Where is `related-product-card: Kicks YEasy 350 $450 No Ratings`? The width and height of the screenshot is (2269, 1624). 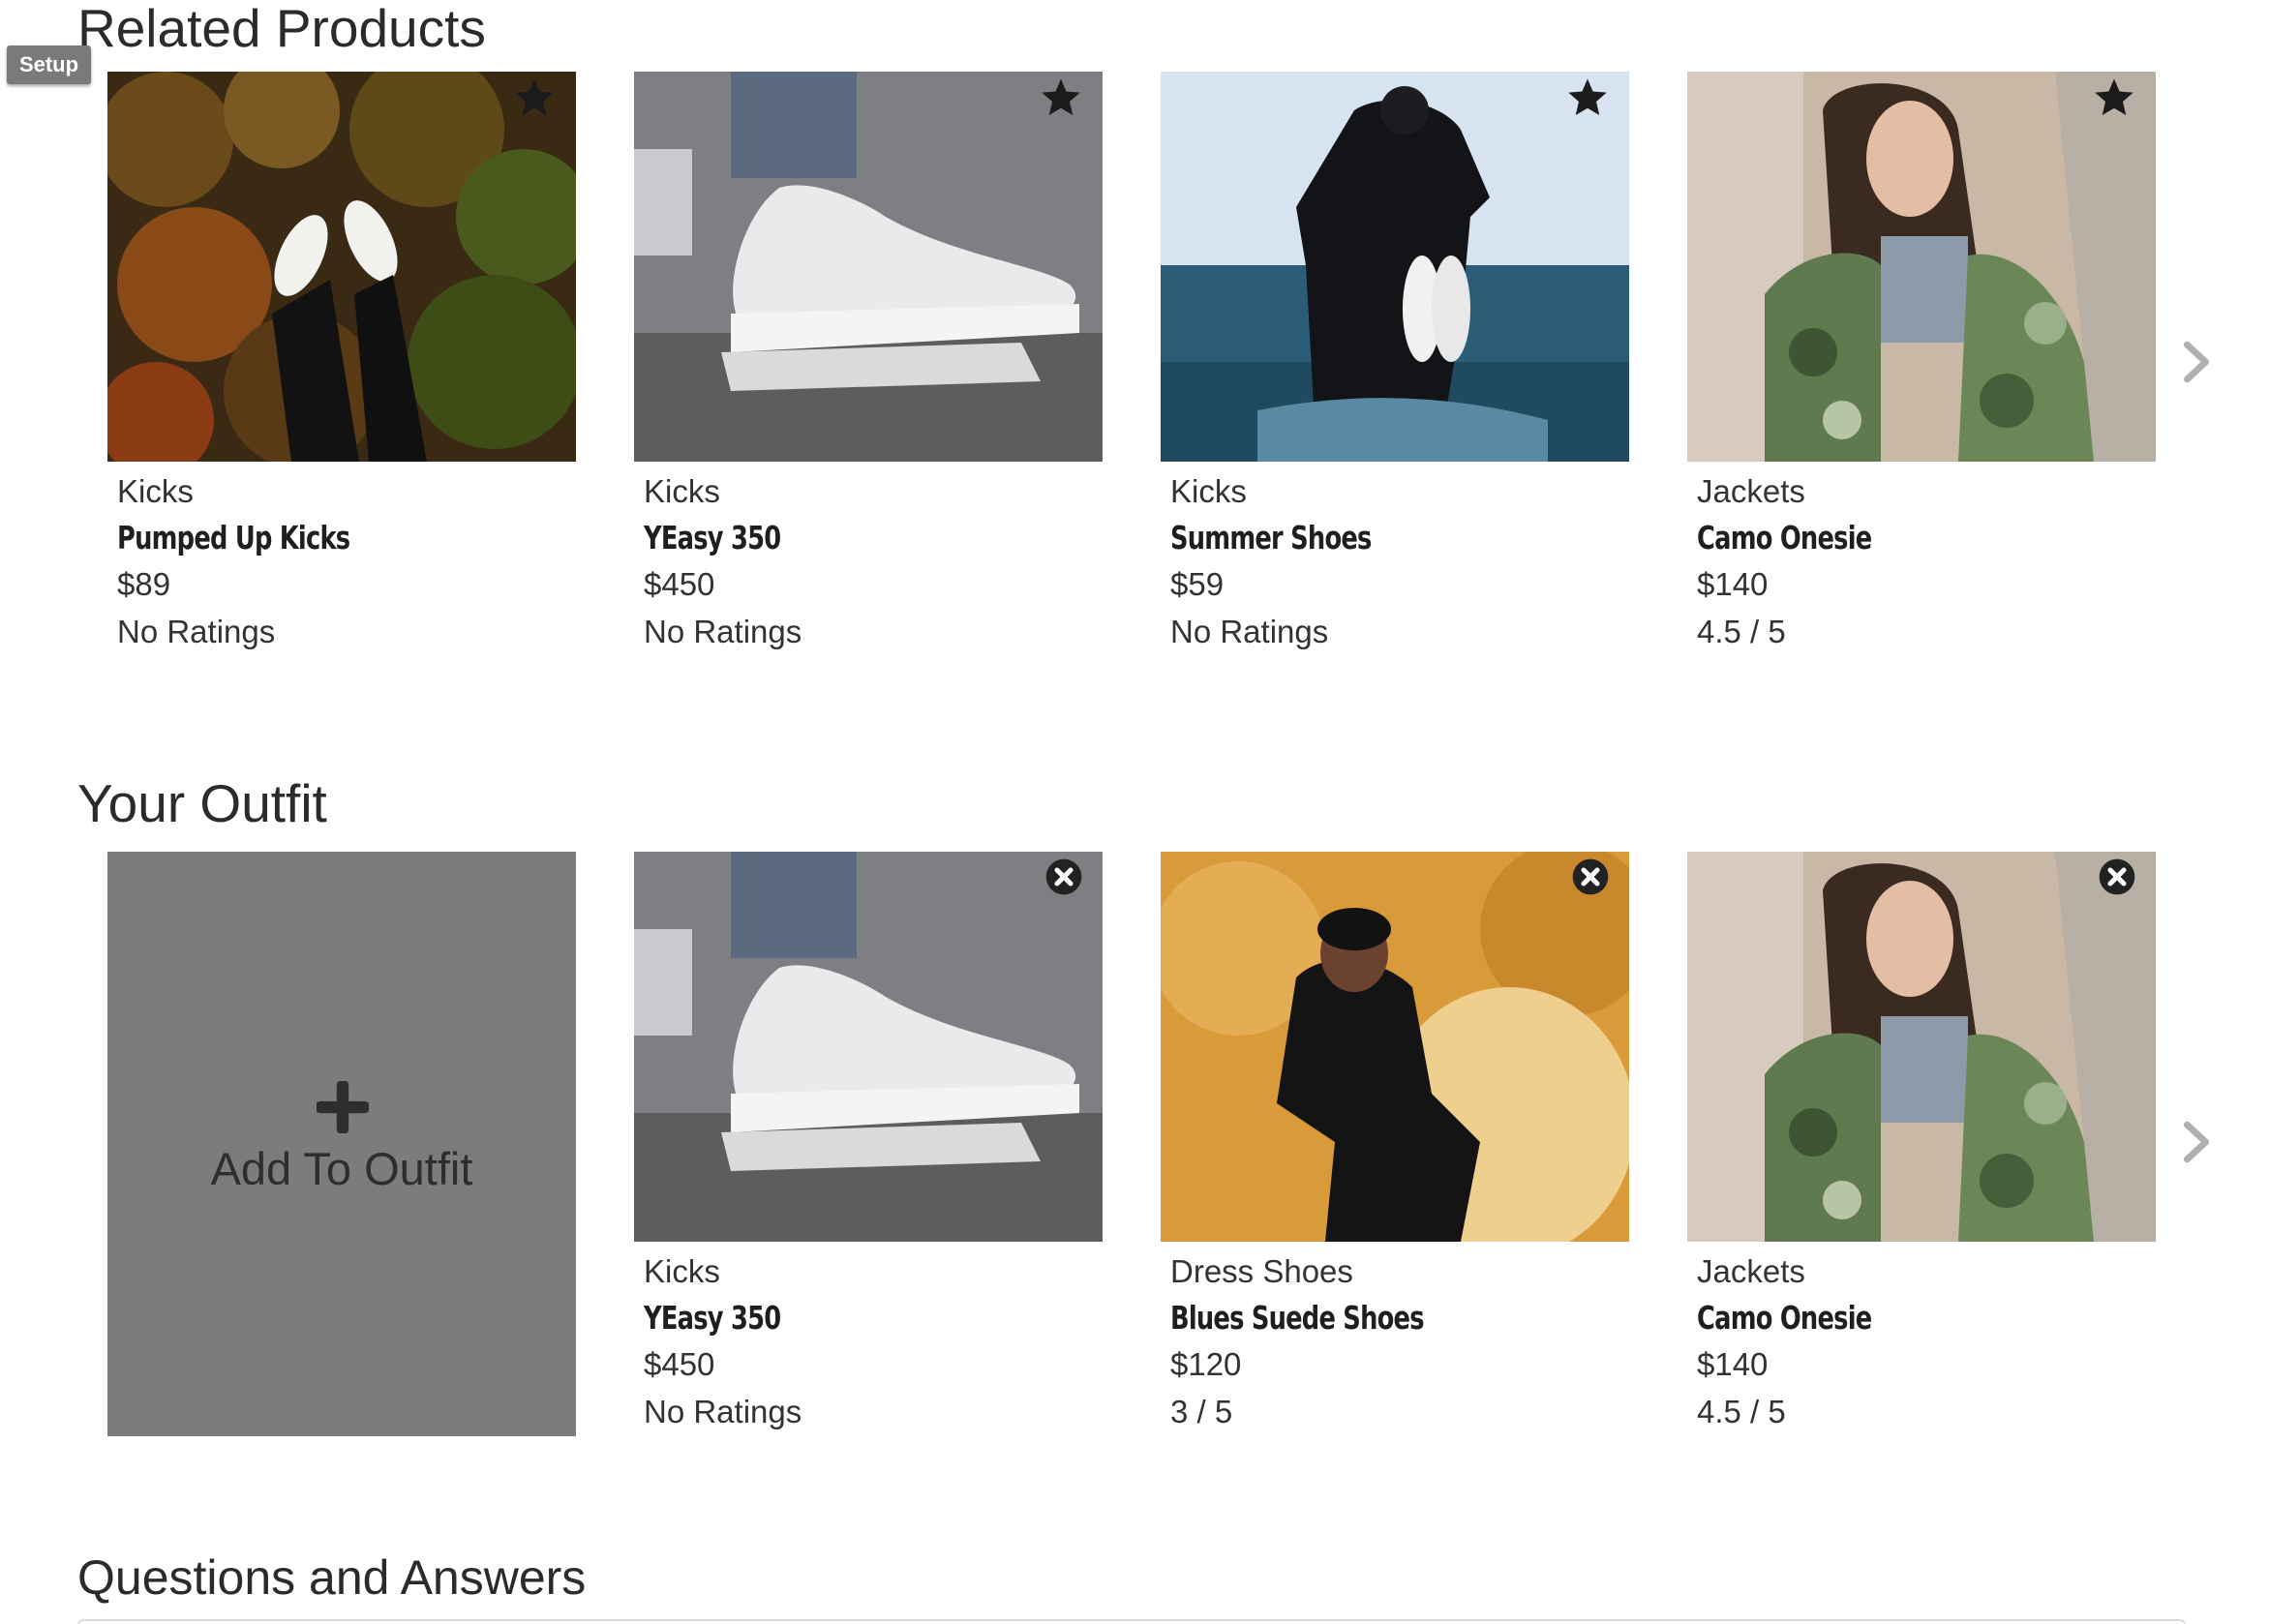 related-product-card: Kicks YEasy 350 $450 No Ratings is located at coordinates (868, 364).